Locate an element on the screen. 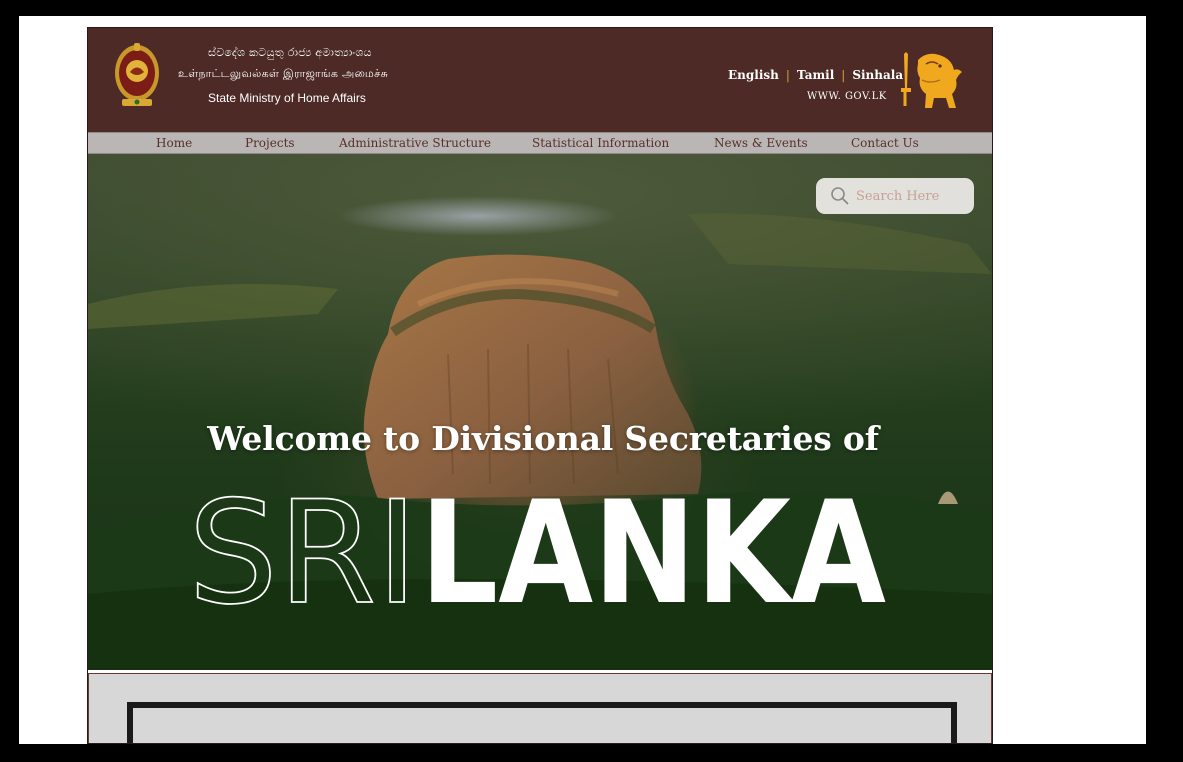 Image resolution: width=1183 pixels, height=762 pixels. language-switcher: English | Tamil | Sinhala is located at coordinates (815, 75).